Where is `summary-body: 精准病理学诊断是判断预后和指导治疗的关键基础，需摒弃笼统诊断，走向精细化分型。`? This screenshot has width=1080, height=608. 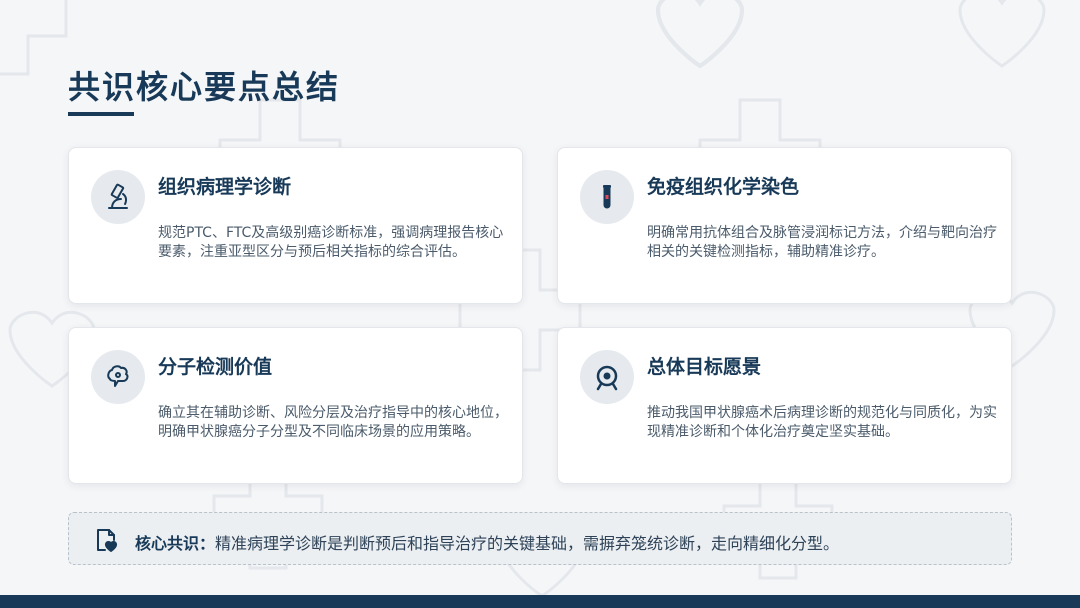
summary-body: 精准病理学诊断是判断预后和指导治疗的关键基础，需摒弃笼统诊断，走向精细化分型。 is located at coordinates (527, 543).